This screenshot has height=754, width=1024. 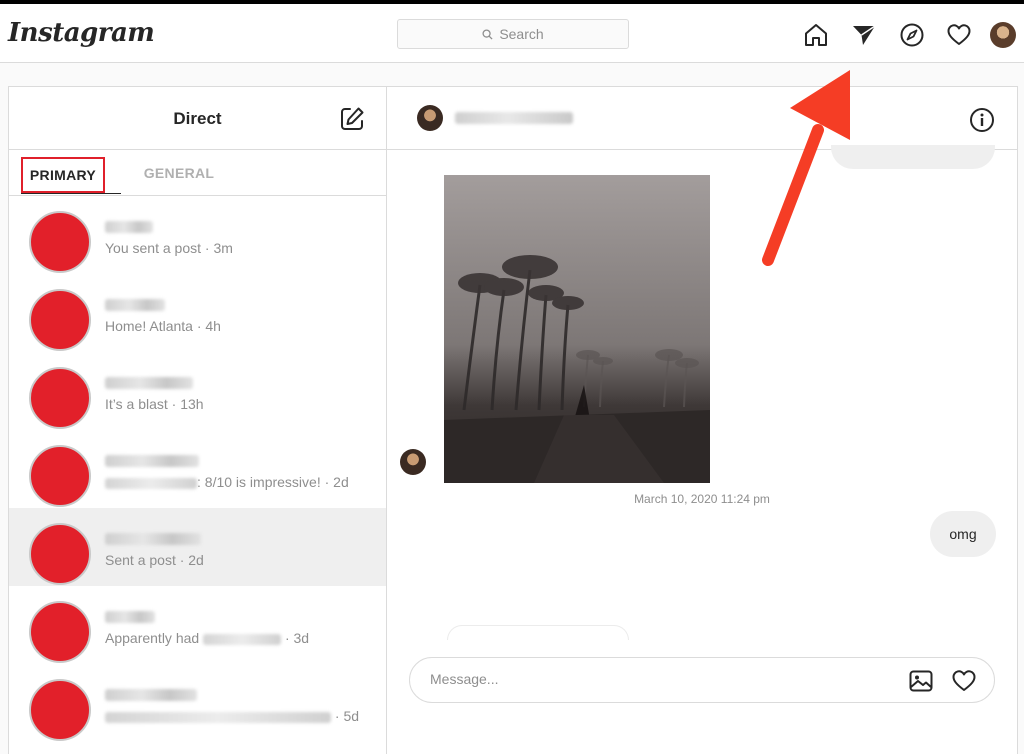 I want to click on foggy-palm-trees-photo, so click(x=577, y=329).